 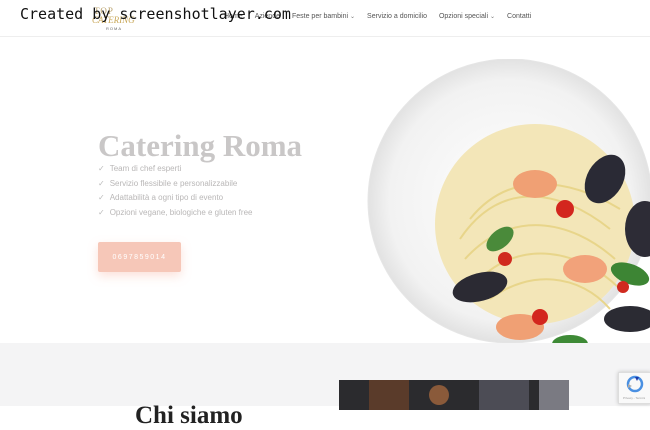 I want to click on logo-line-3: ROMA, so click(x=114, y=28).